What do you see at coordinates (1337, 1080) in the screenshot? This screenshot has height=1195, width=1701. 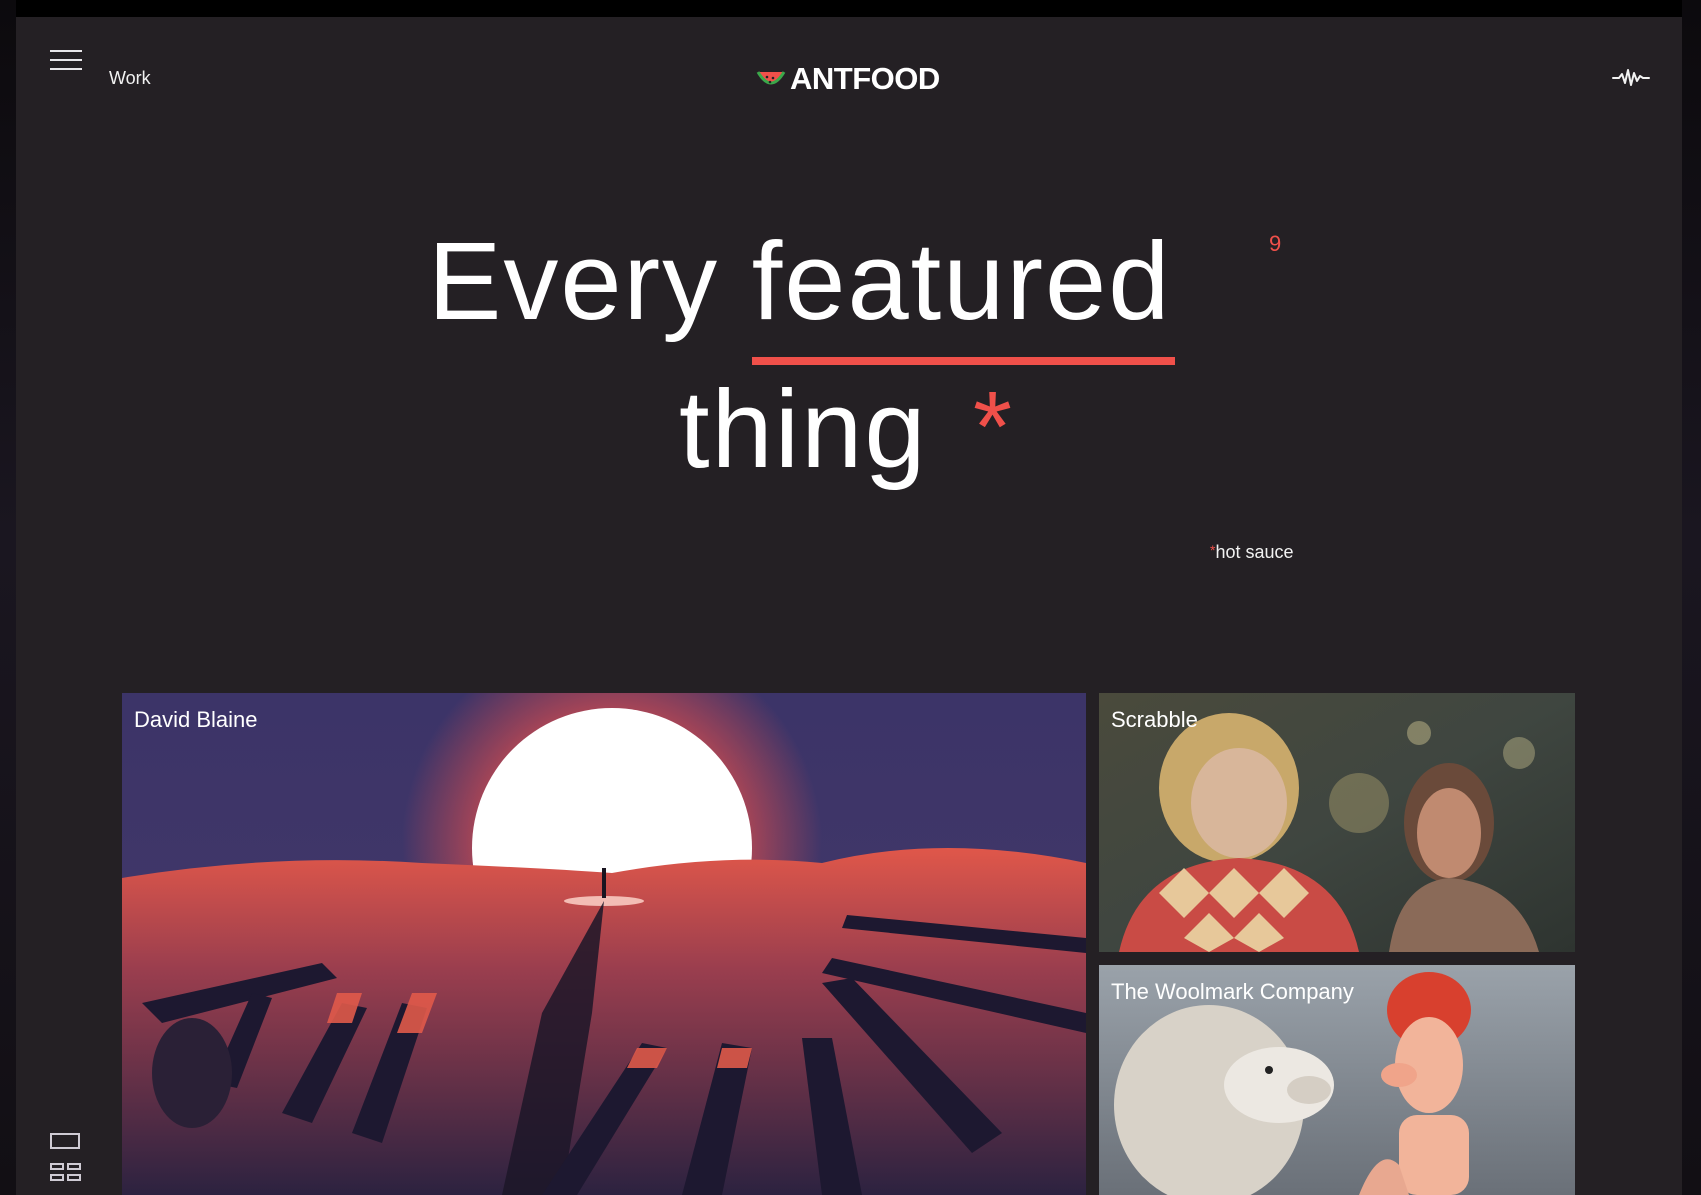 I see `project-tile-woolmark: The Woolmark Company` at bounding box center [1337, 1080].